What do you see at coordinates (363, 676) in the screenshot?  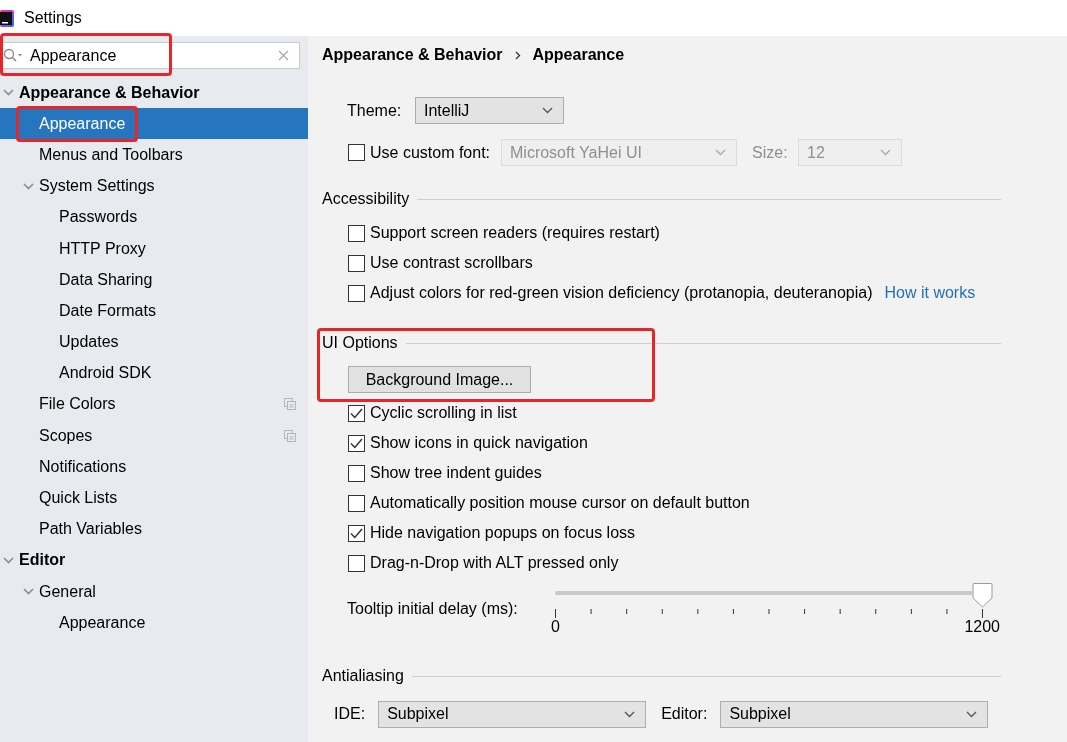 I see `section-title: Antialiasing` at bounding box center [363, 676].